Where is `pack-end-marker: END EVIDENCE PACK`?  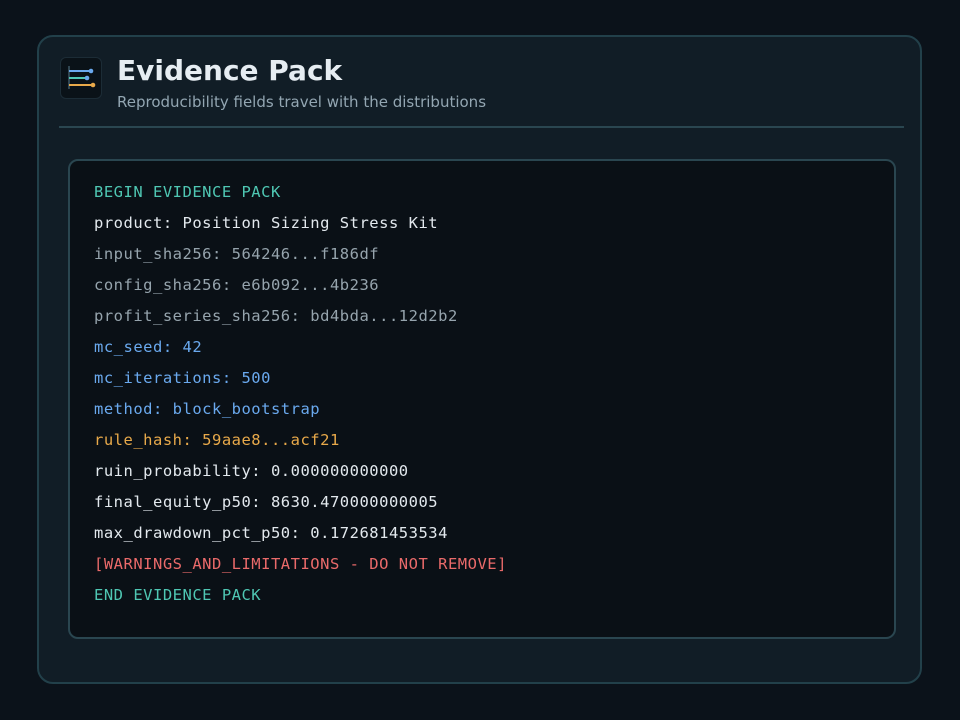
pack-end-marker: END EVIDENCE PACK is located at coordinates (178, 595).